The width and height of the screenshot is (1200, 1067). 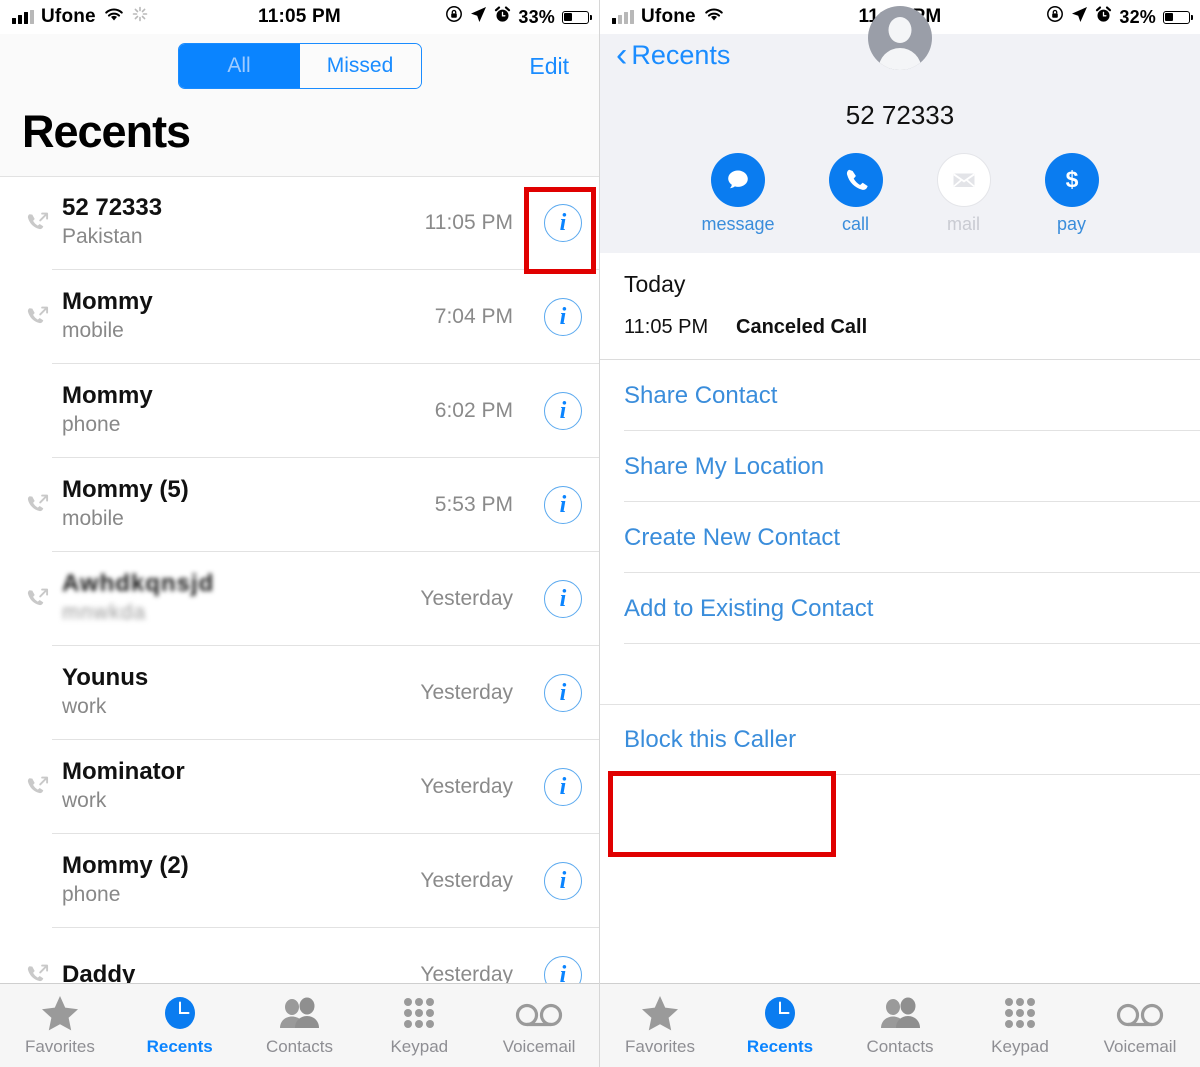 I want to click on table-row: Mommy mobile 7:04 PM i, so click(x=299, y=317).